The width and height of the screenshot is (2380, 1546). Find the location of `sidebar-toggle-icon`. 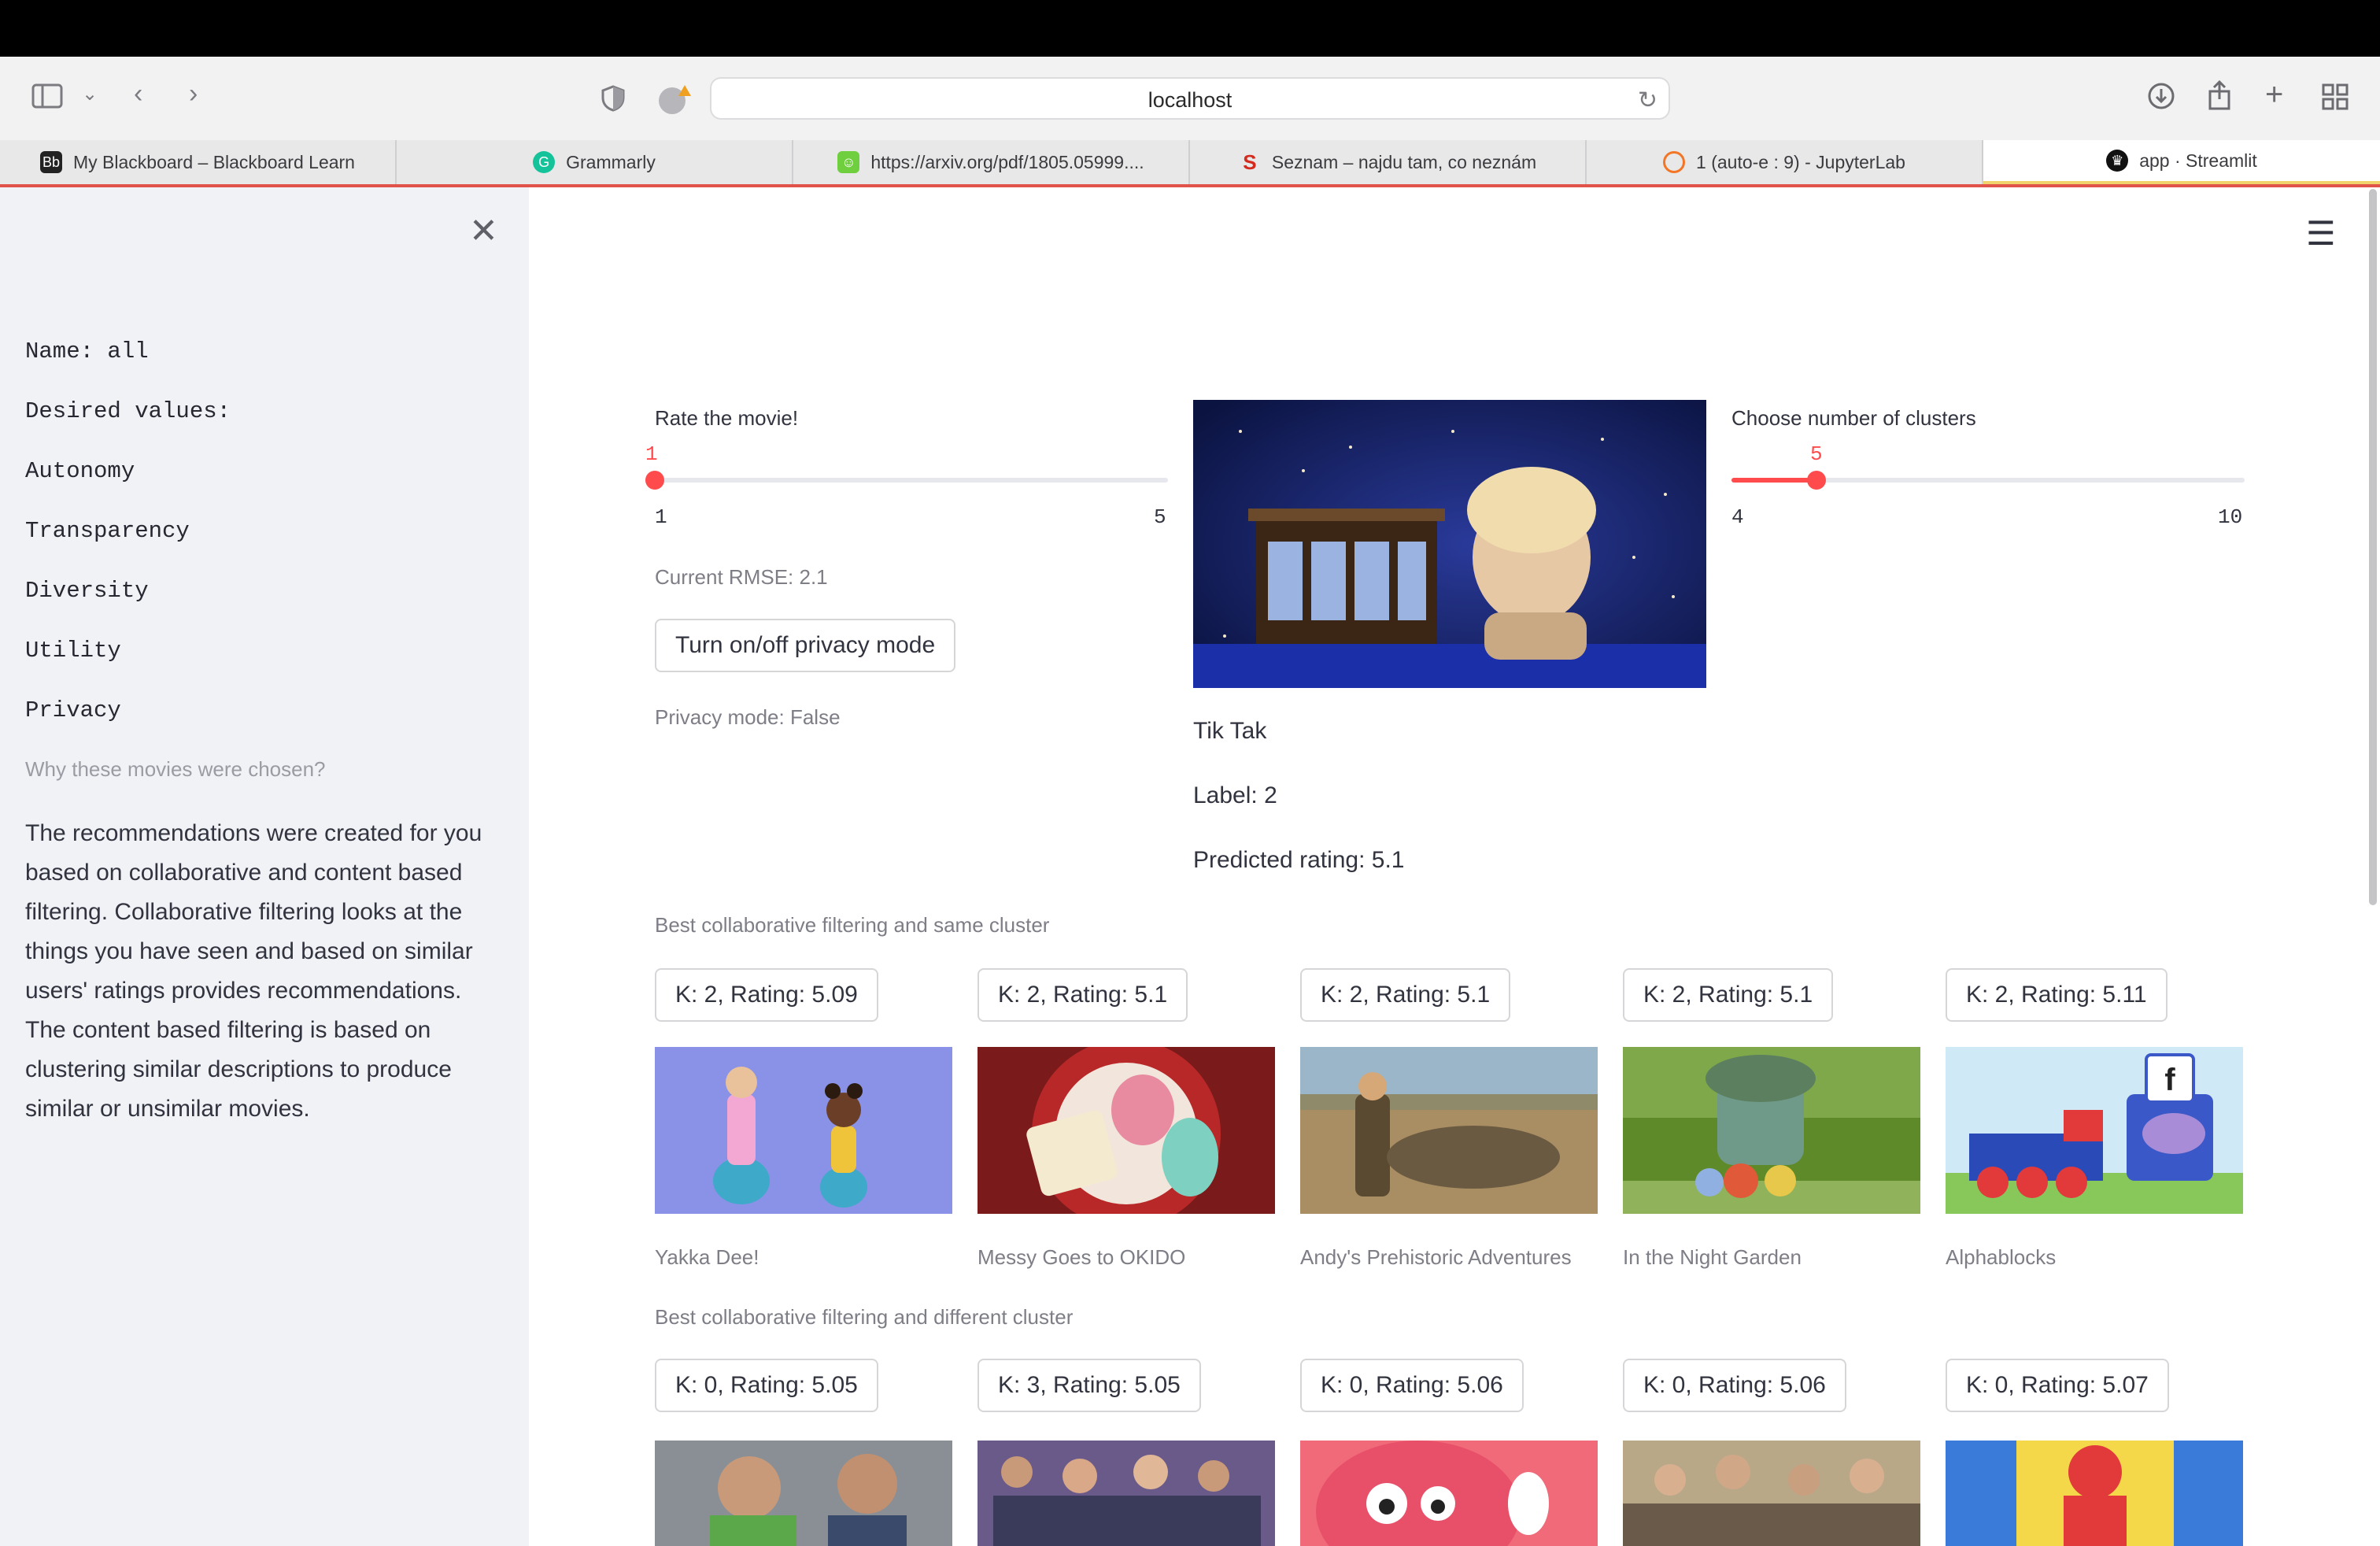

sidebar-toggle-icon is located at coordinates (47, 98).